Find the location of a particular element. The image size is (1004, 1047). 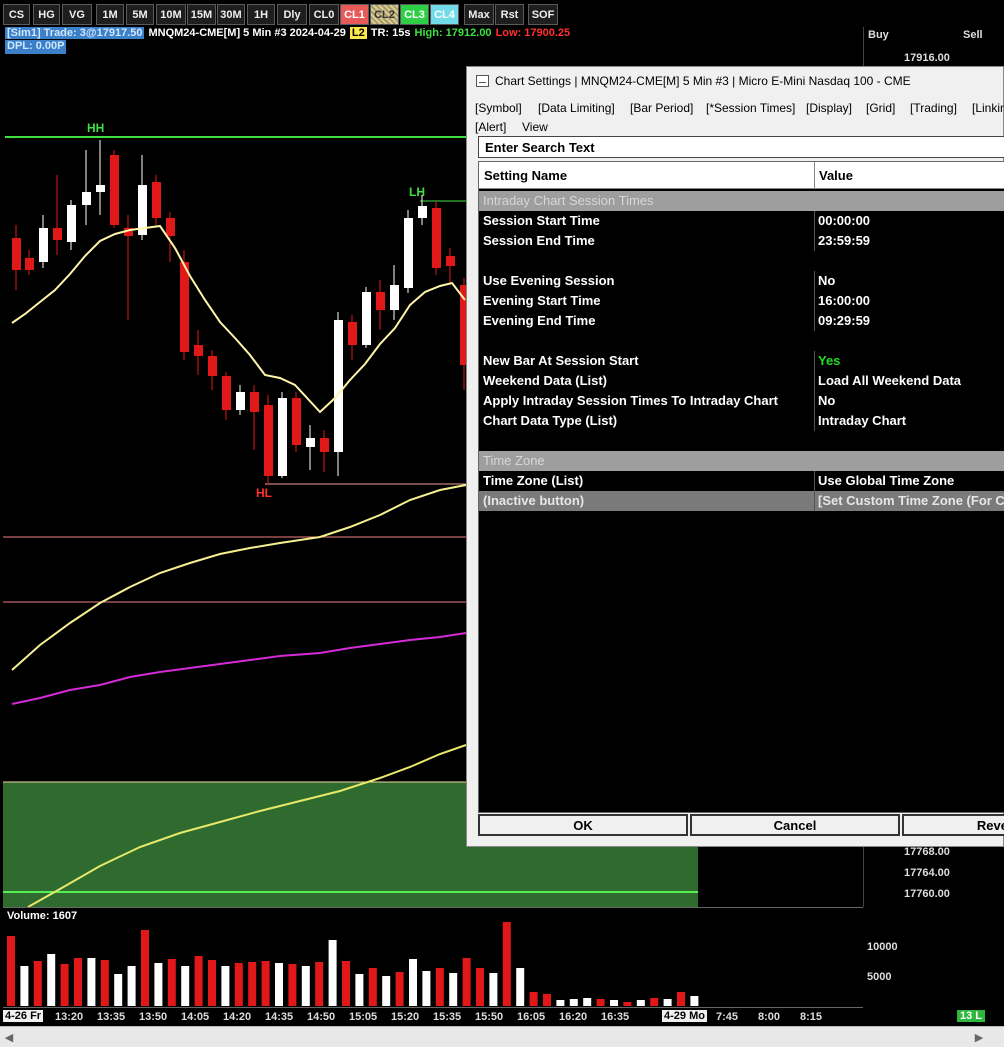

hh-label: HH is located at coordinates (95, 128).